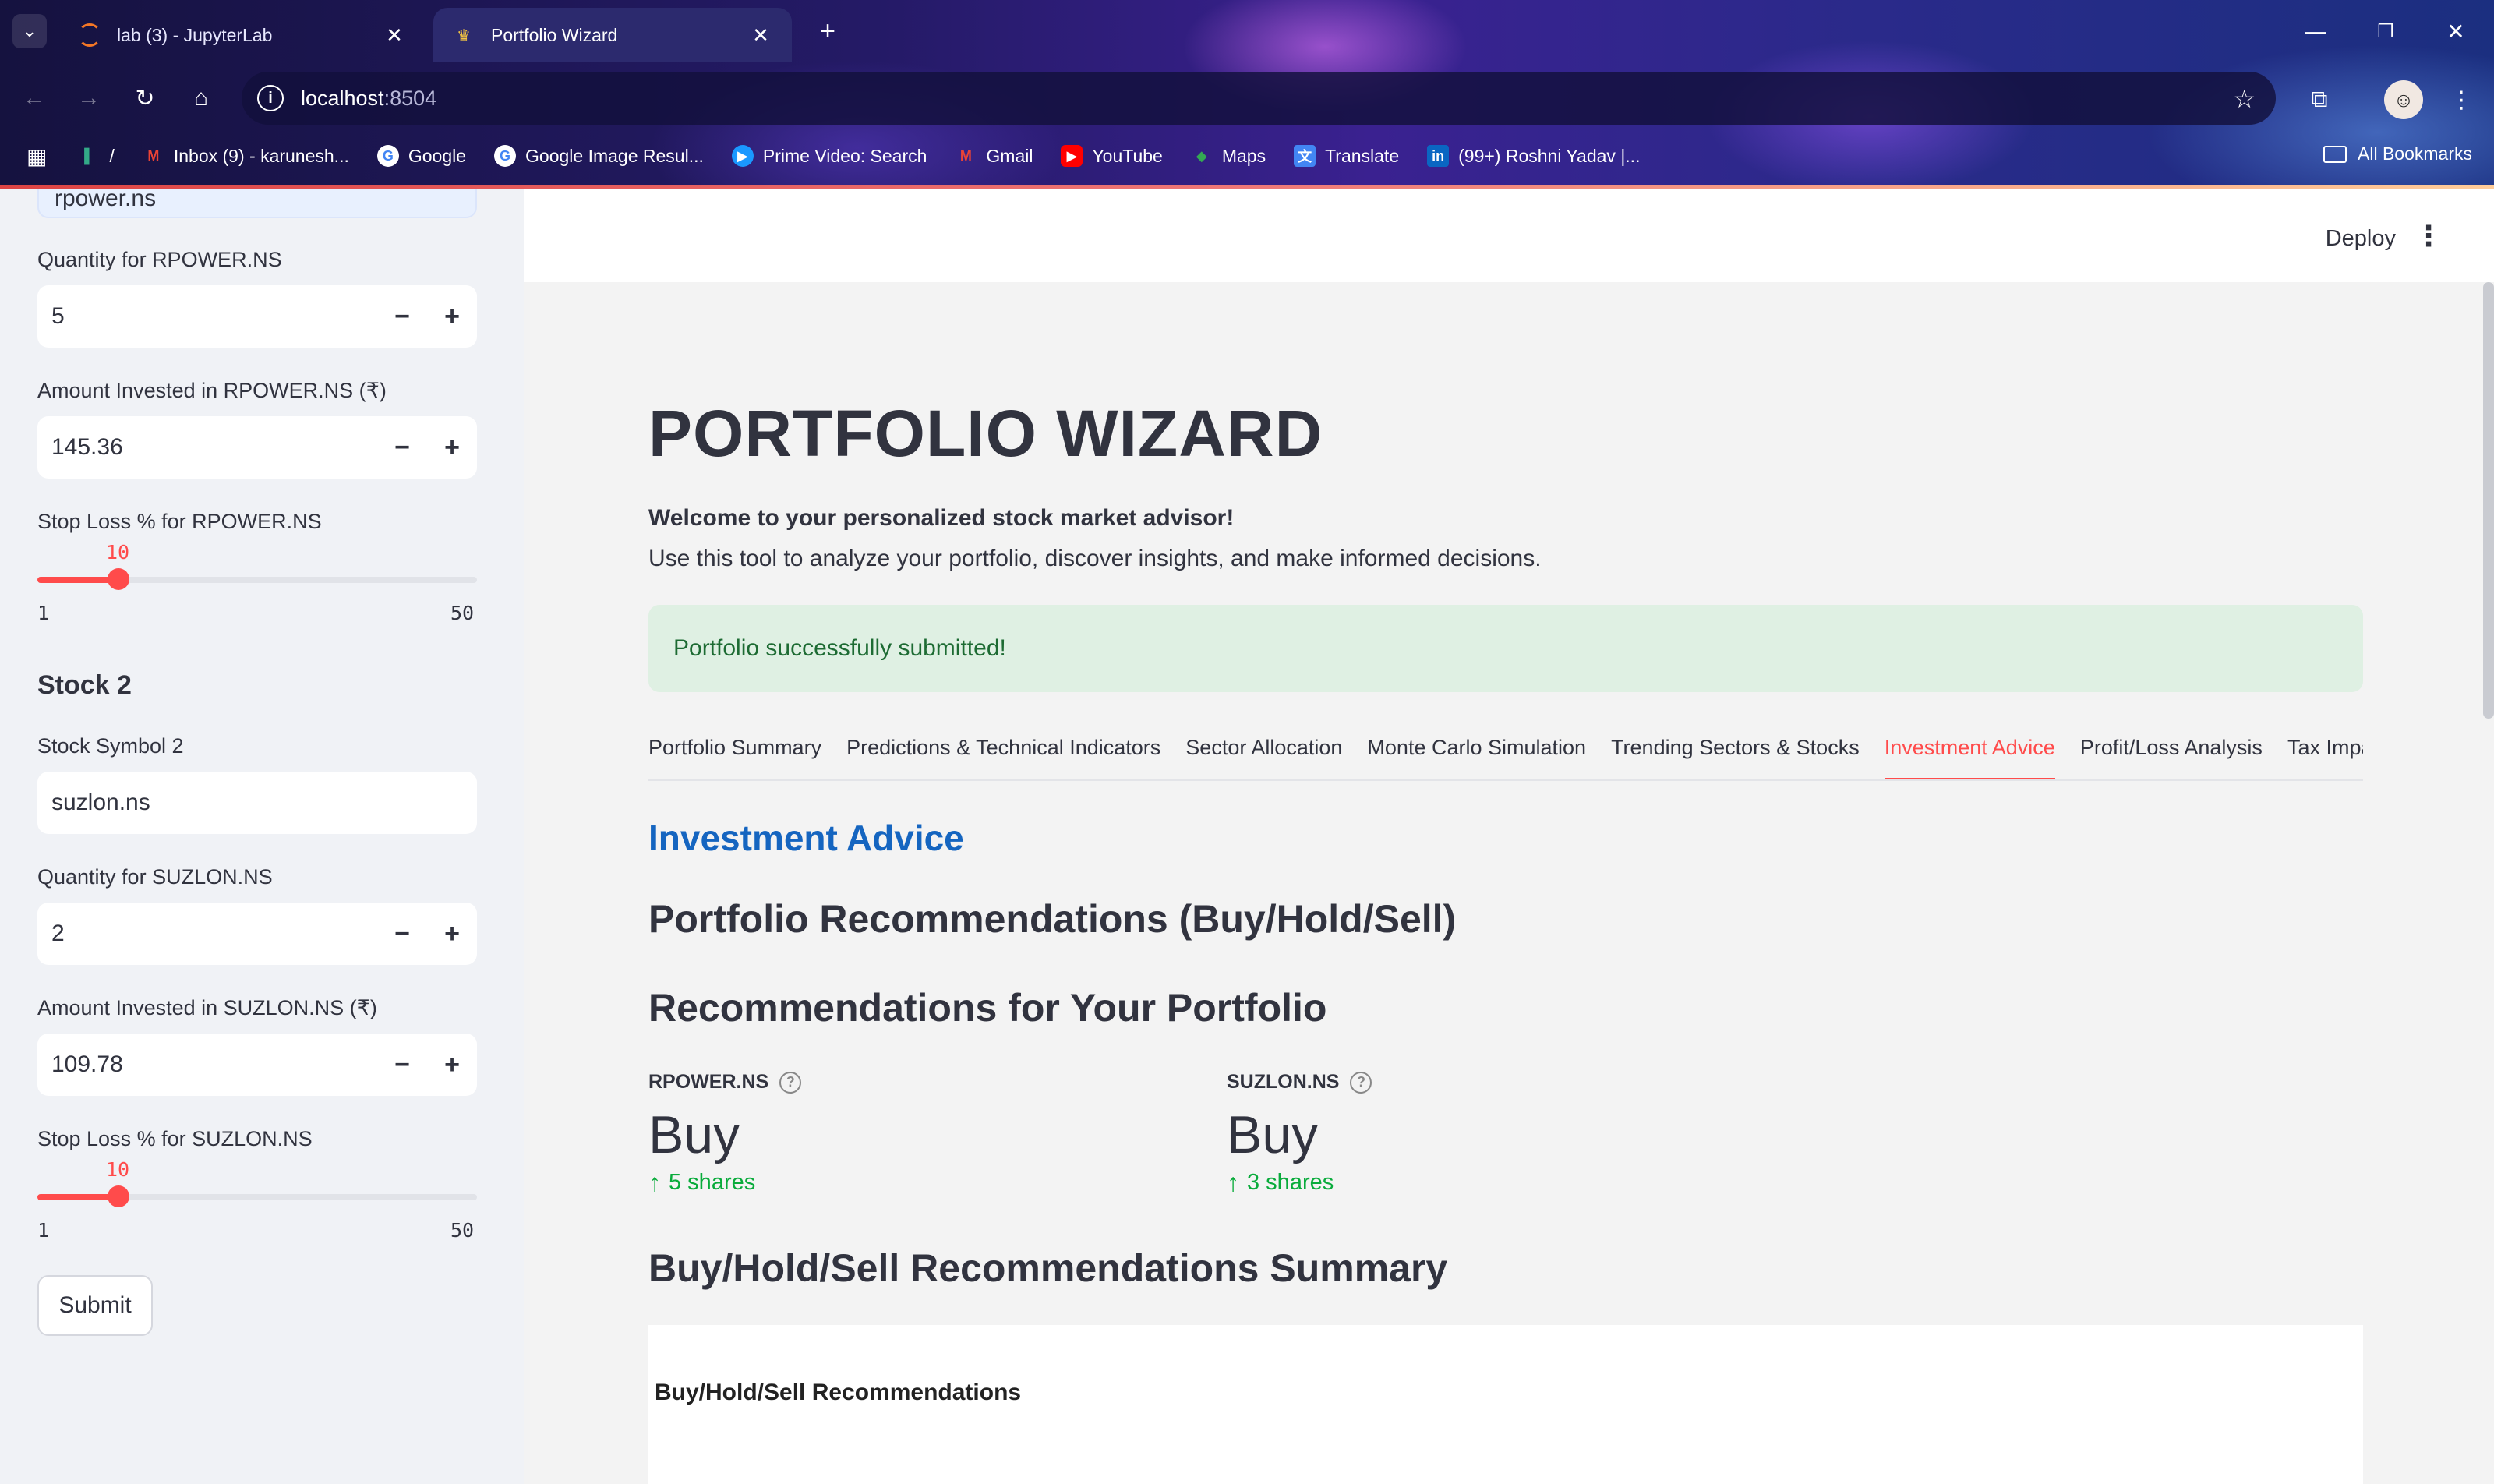  Describe the element at coordinates (257, 934) in the screenshot. I see `quantity-2-input: 2 − +` at that location.